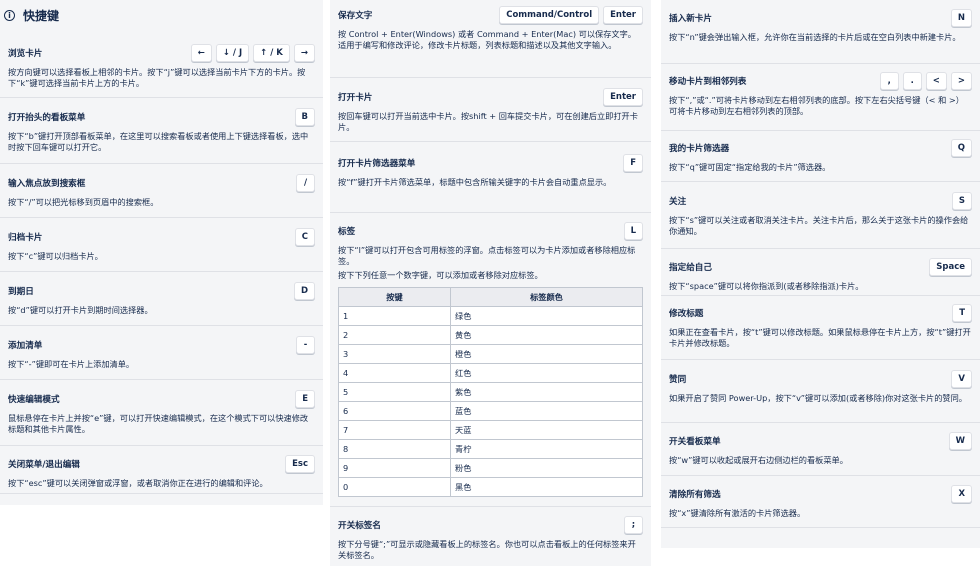  Describe the element at coordinates (161, 299) in the screenshot. I see `shortcut-item: 到期日 D 按“d”键可以打开卡片到期时间选择器。` at that location.